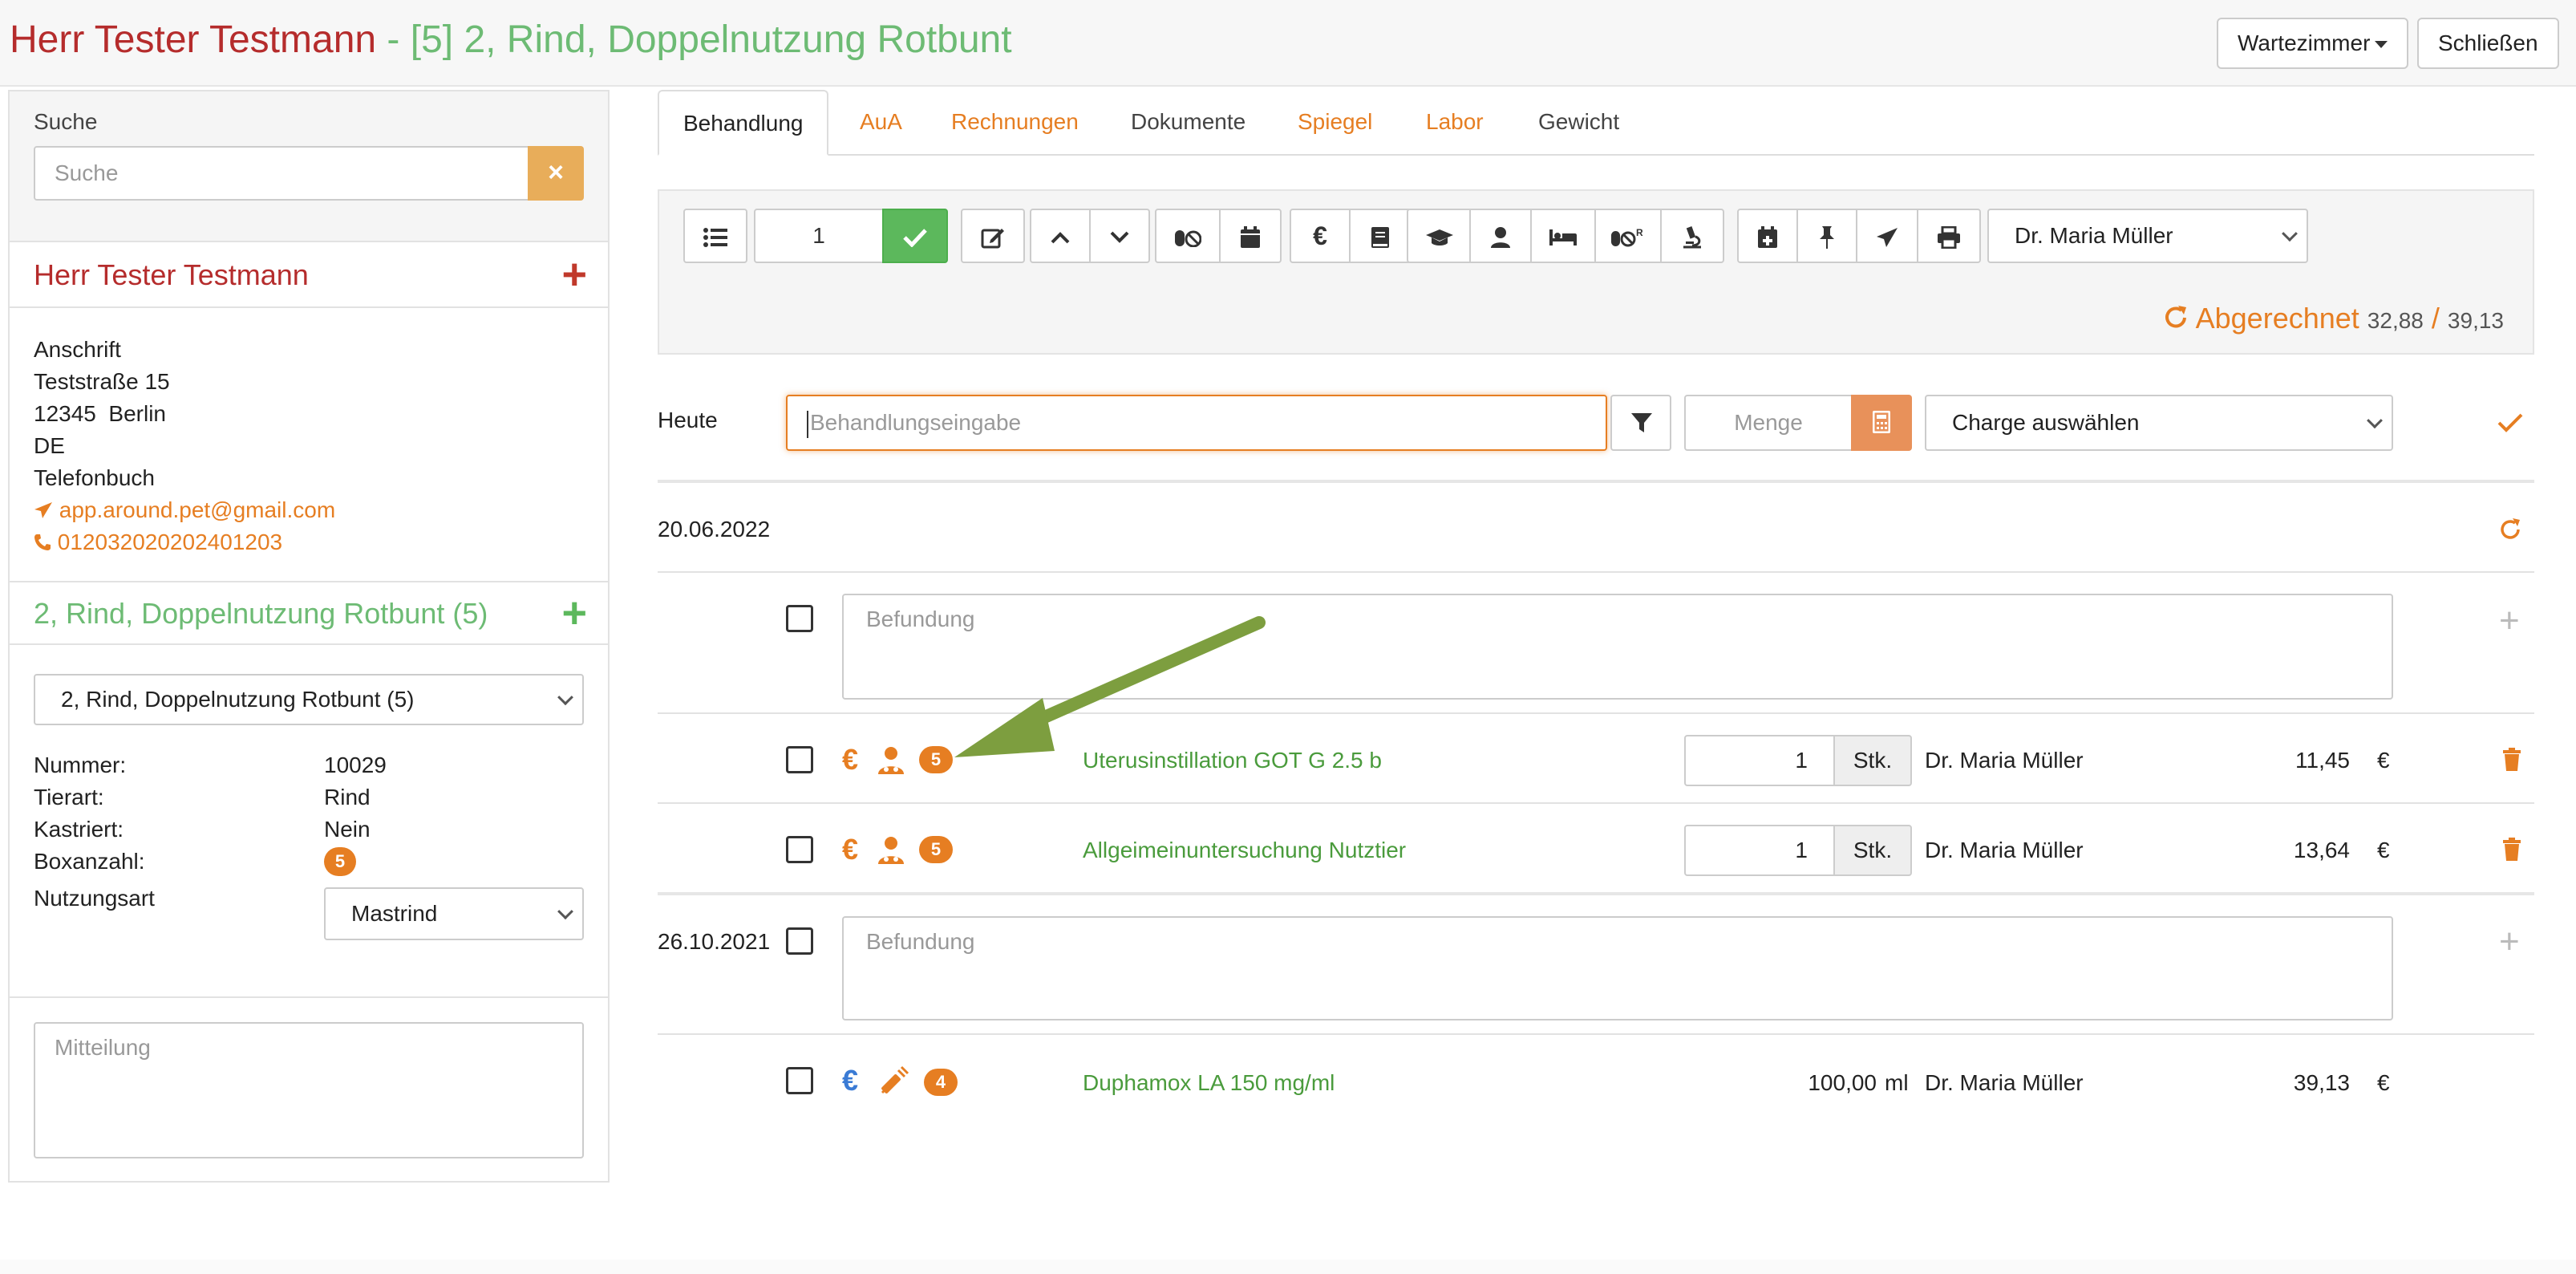 The height and width of the screenshot is (1274, 2576). I want to click on befundung-textarea: Befundung, so click(1617, 968).